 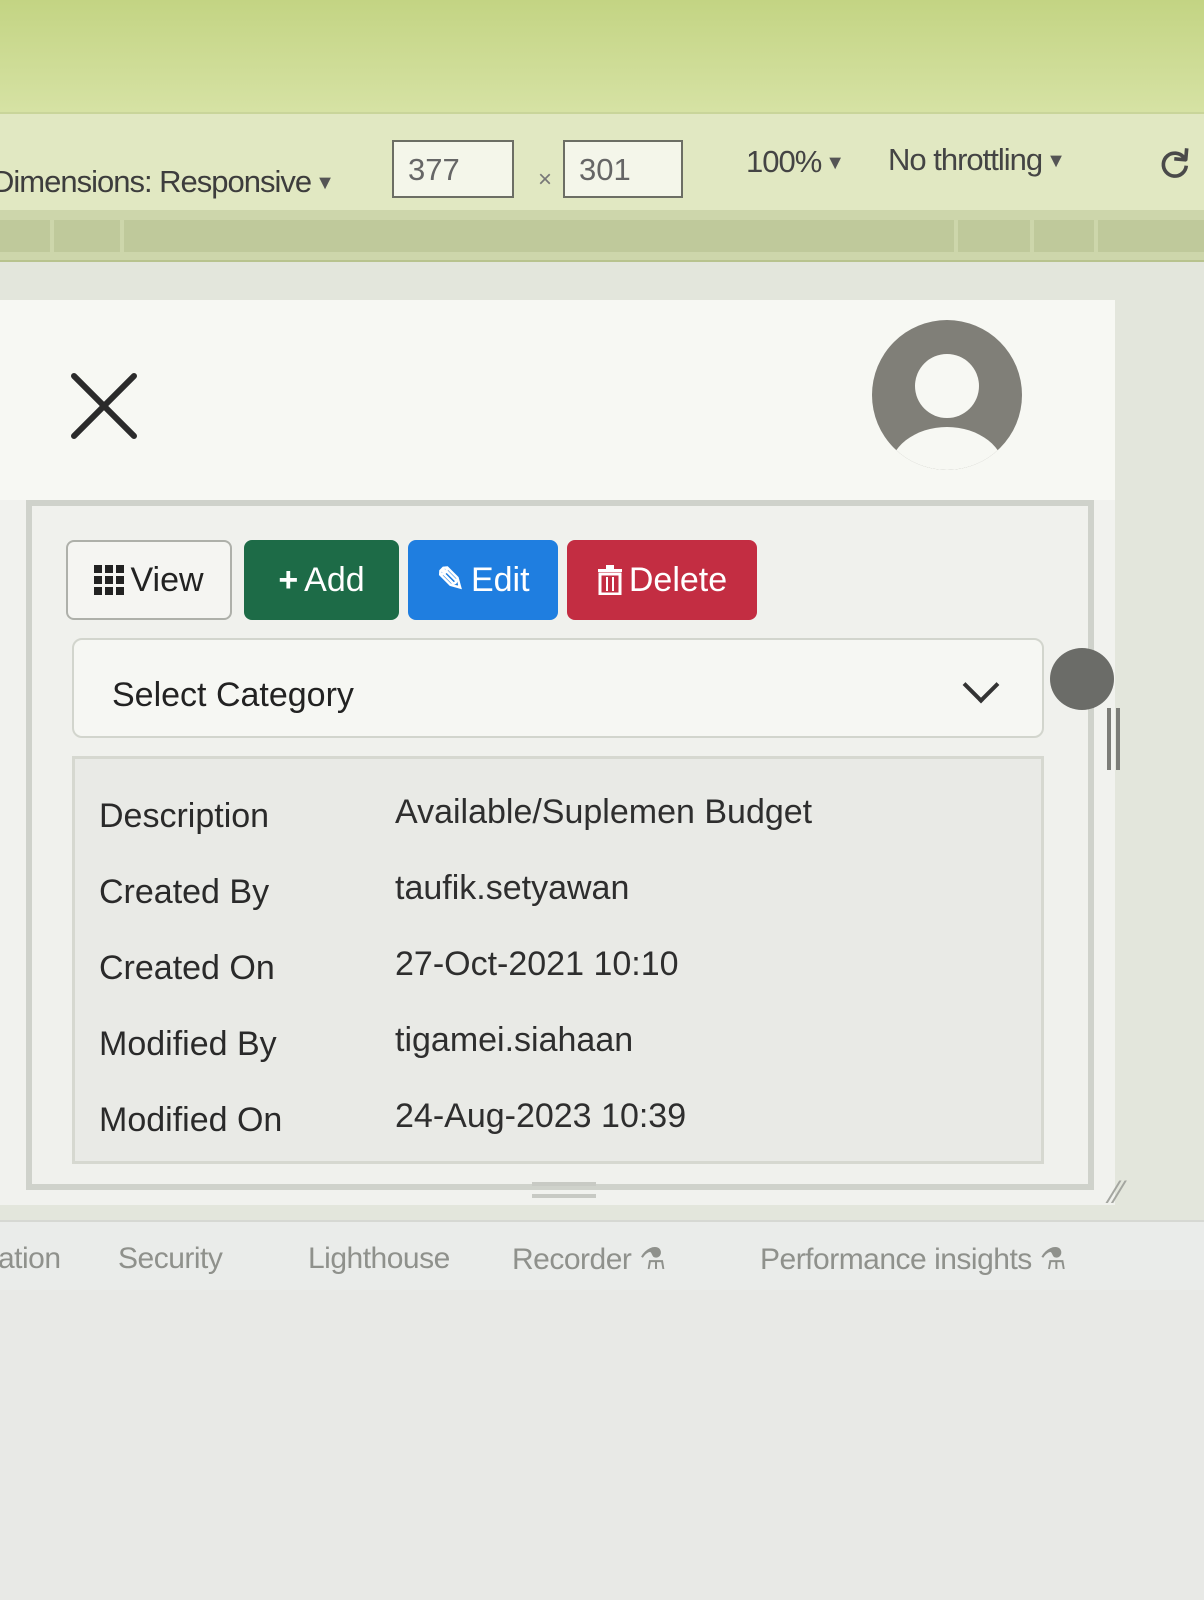 What do you see at coordinates (500, 579) in the screenshot?
I see `edit-button-label: Edit` at bounding box center [500, 579].